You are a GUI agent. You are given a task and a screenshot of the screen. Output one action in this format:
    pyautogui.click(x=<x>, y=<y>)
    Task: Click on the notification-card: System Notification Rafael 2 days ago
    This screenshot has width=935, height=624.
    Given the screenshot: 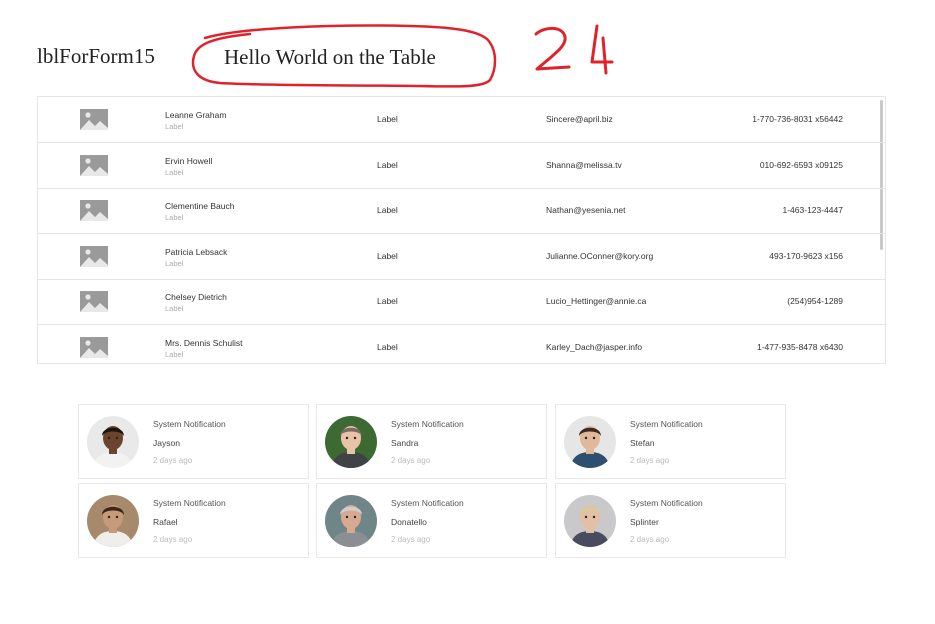 What is the action you would take?
    pyautogui.click(x=193, y=520)
    